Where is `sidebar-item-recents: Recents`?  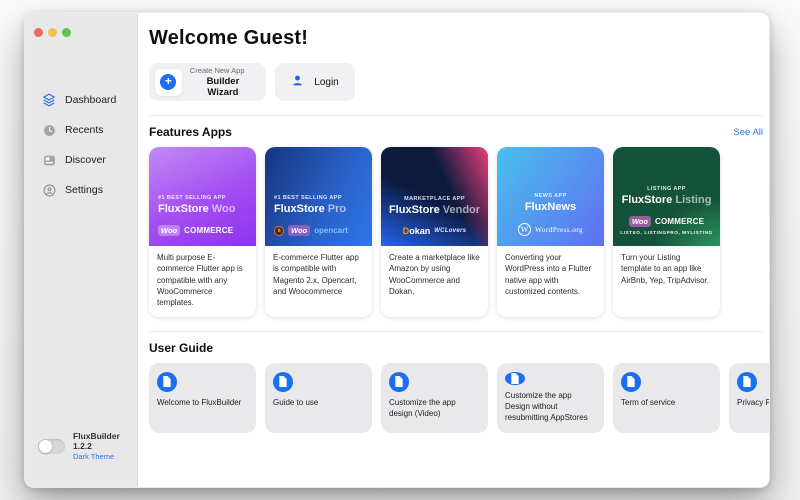 sidebar-item-recents: Recents is located at coordinates (81, 130).